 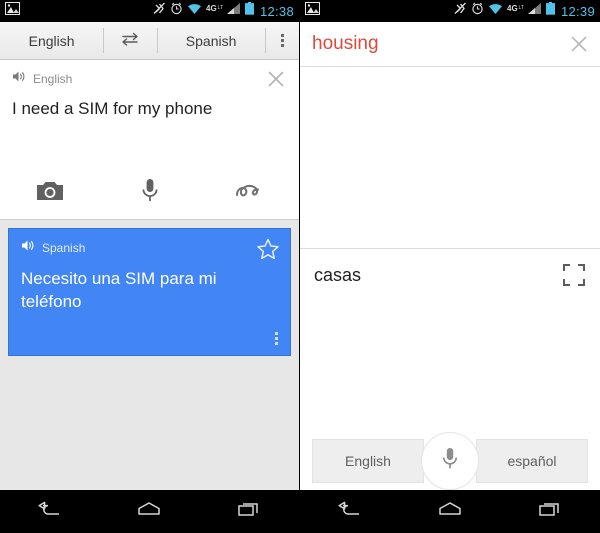 I want to click on source-language-tag: English, so click(x=53, y=79).